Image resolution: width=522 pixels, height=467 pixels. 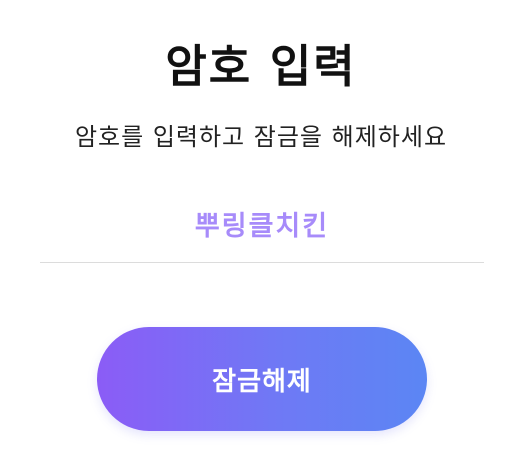 I want to click on password-field, so click(x=262, y=229).